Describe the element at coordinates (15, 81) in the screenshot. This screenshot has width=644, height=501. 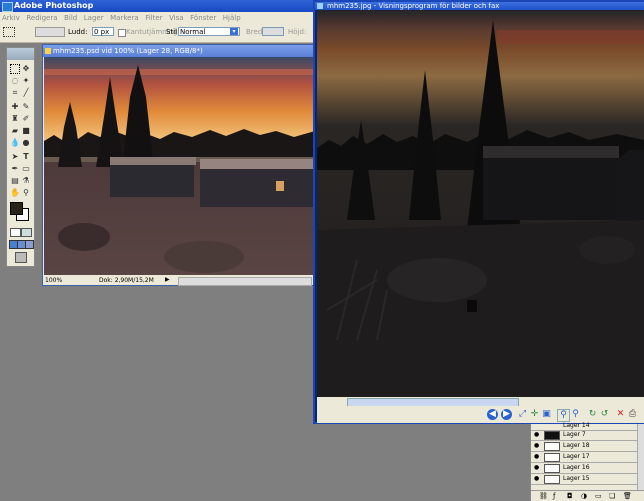
I see `lasso-tool-icon: ◌` at that location.